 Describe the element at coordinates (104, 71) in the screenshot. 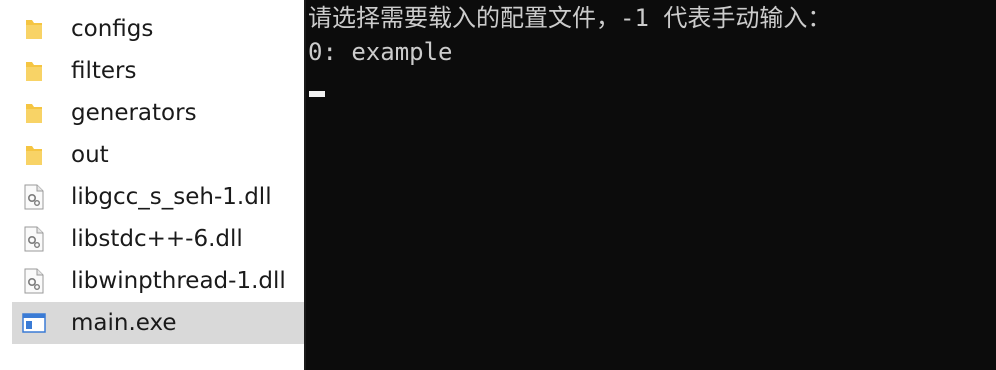

I see `file-item-label: filters` at that location.